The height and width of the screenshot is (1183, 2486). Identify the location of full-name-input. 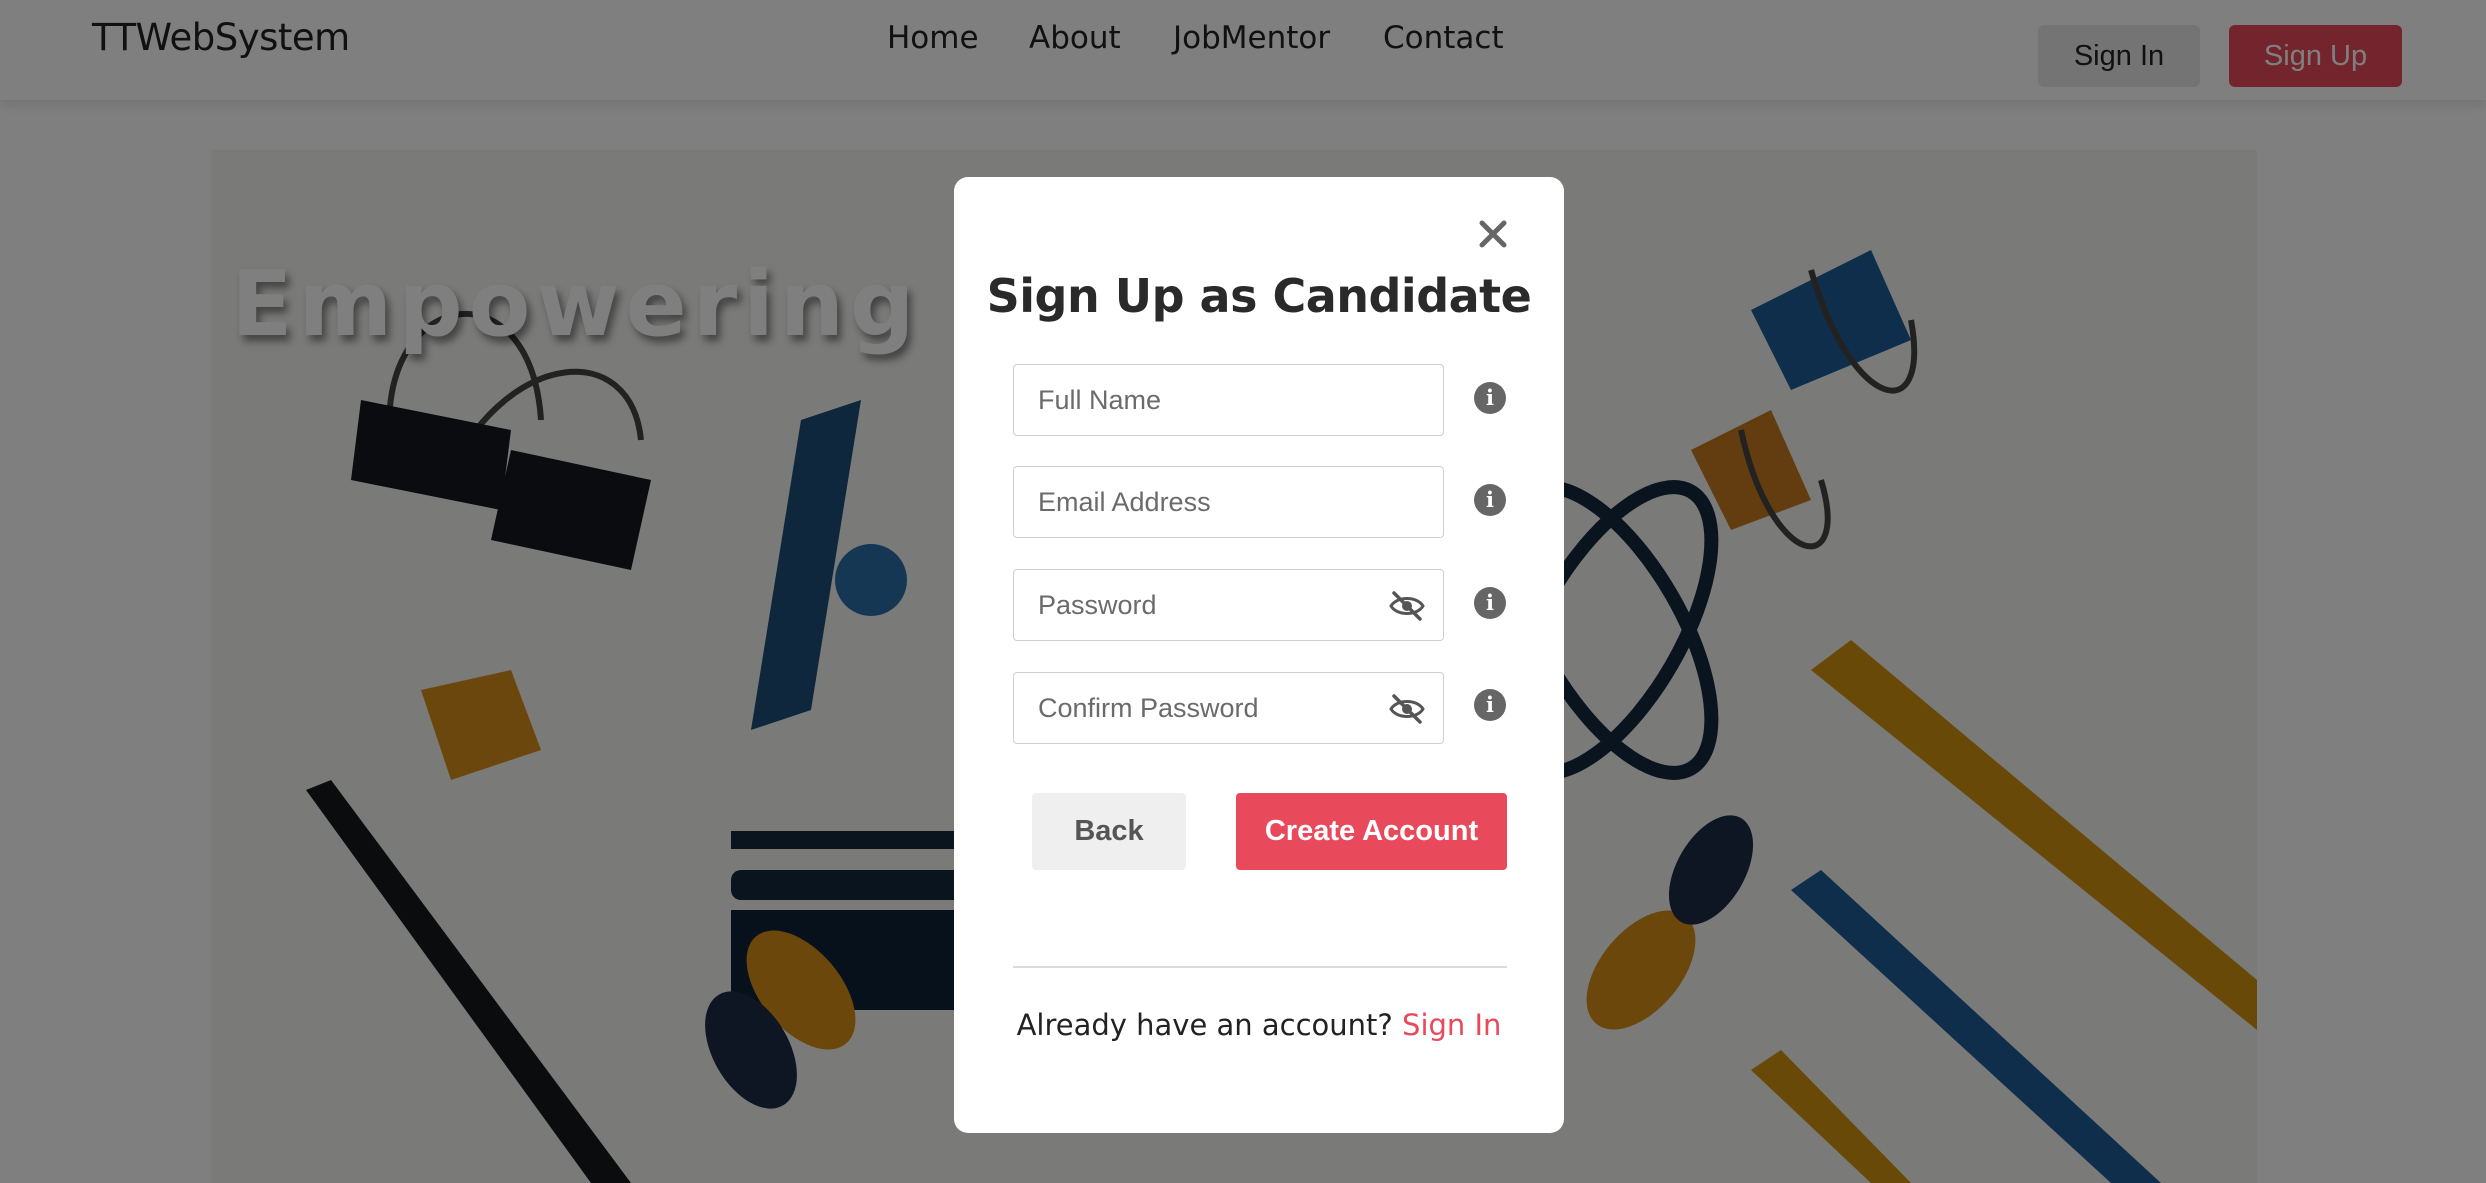
(1228, 400).